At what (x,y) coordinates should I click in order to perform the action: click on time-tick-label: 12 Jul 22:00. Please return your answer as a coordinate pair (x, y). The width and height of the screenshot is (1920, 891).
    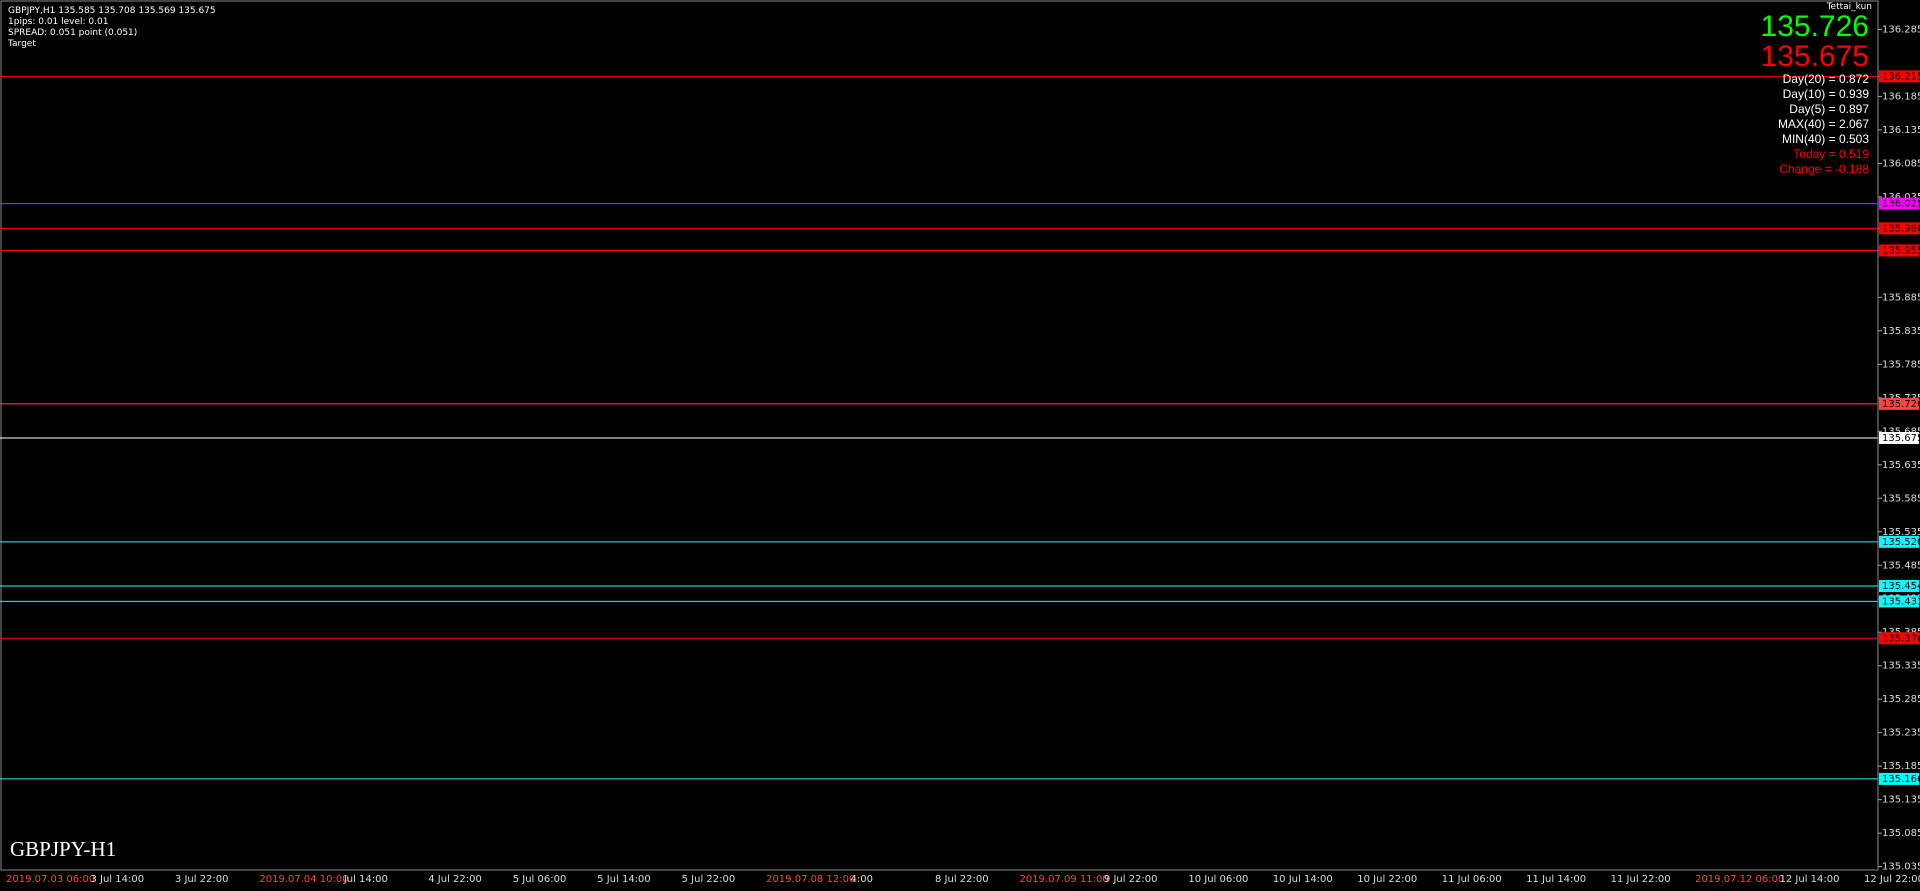
    Looking at the image, I should click on (1892, 879).